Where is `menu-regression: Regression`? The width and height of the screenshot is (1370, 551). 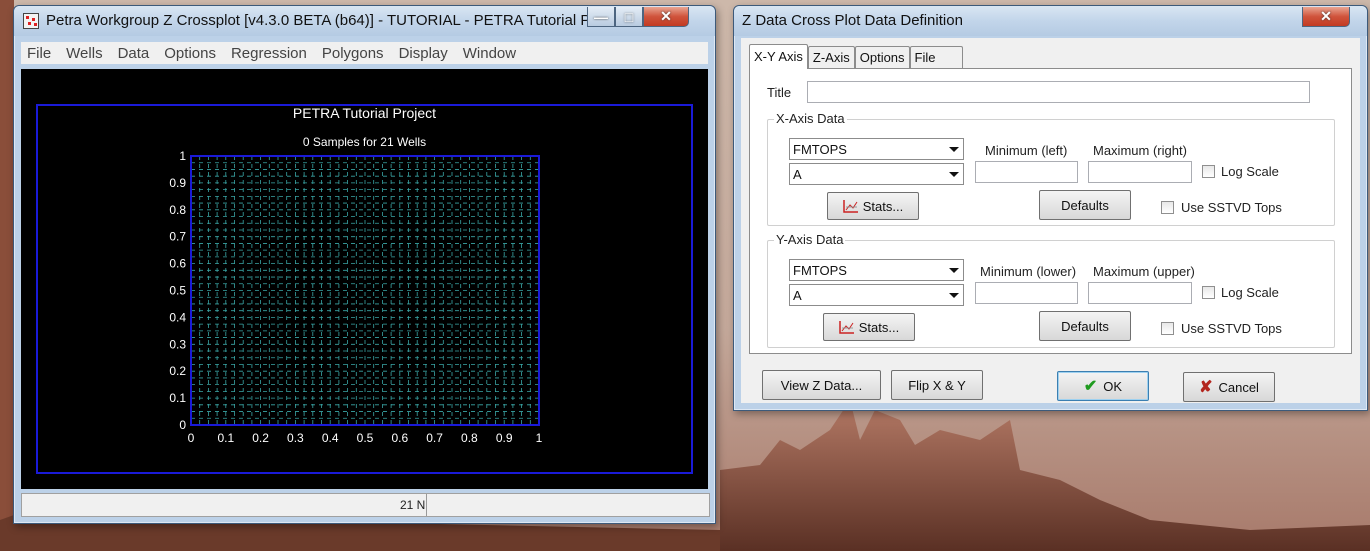 menu-regression: Regression is located at coordinates (269, 53).